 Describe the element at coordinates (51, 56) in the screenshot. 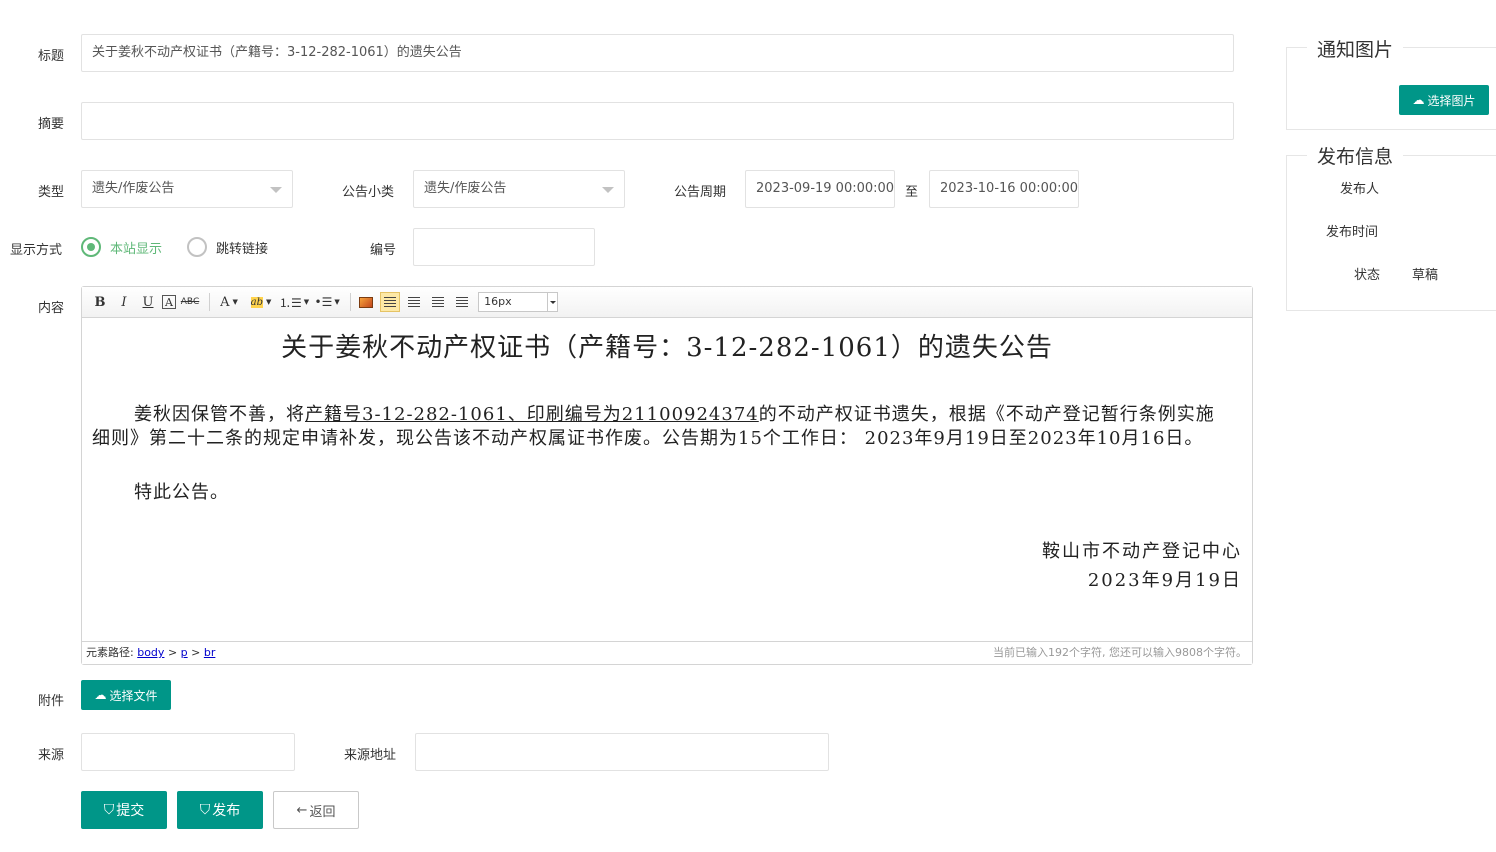

I see `title-label: 标题` at that location.